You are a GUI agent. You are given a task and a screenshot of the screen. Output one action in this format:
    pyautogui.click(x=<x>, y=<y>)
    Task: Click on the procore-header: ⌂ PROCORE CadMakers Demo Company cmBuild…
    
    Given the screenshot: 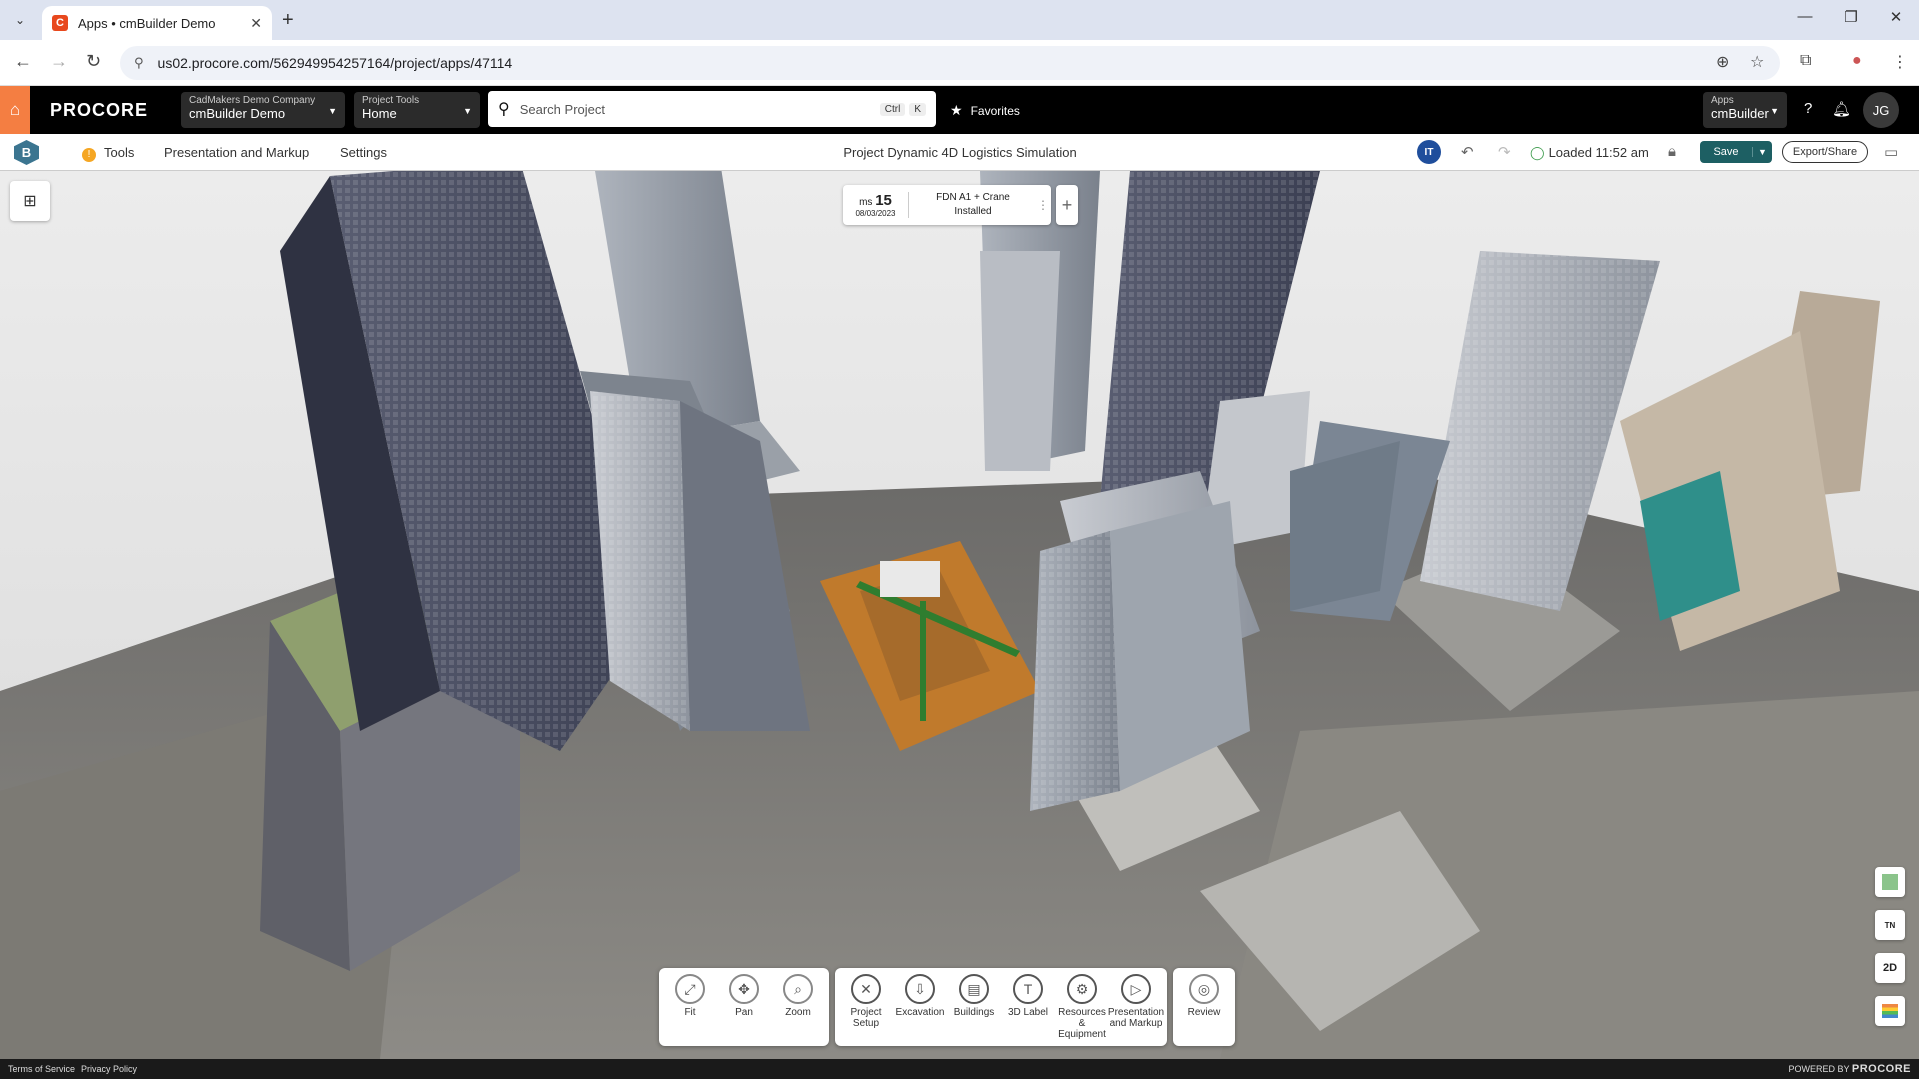 What is the action you would take?
    pyautogui.click(x=959, y=110)
    